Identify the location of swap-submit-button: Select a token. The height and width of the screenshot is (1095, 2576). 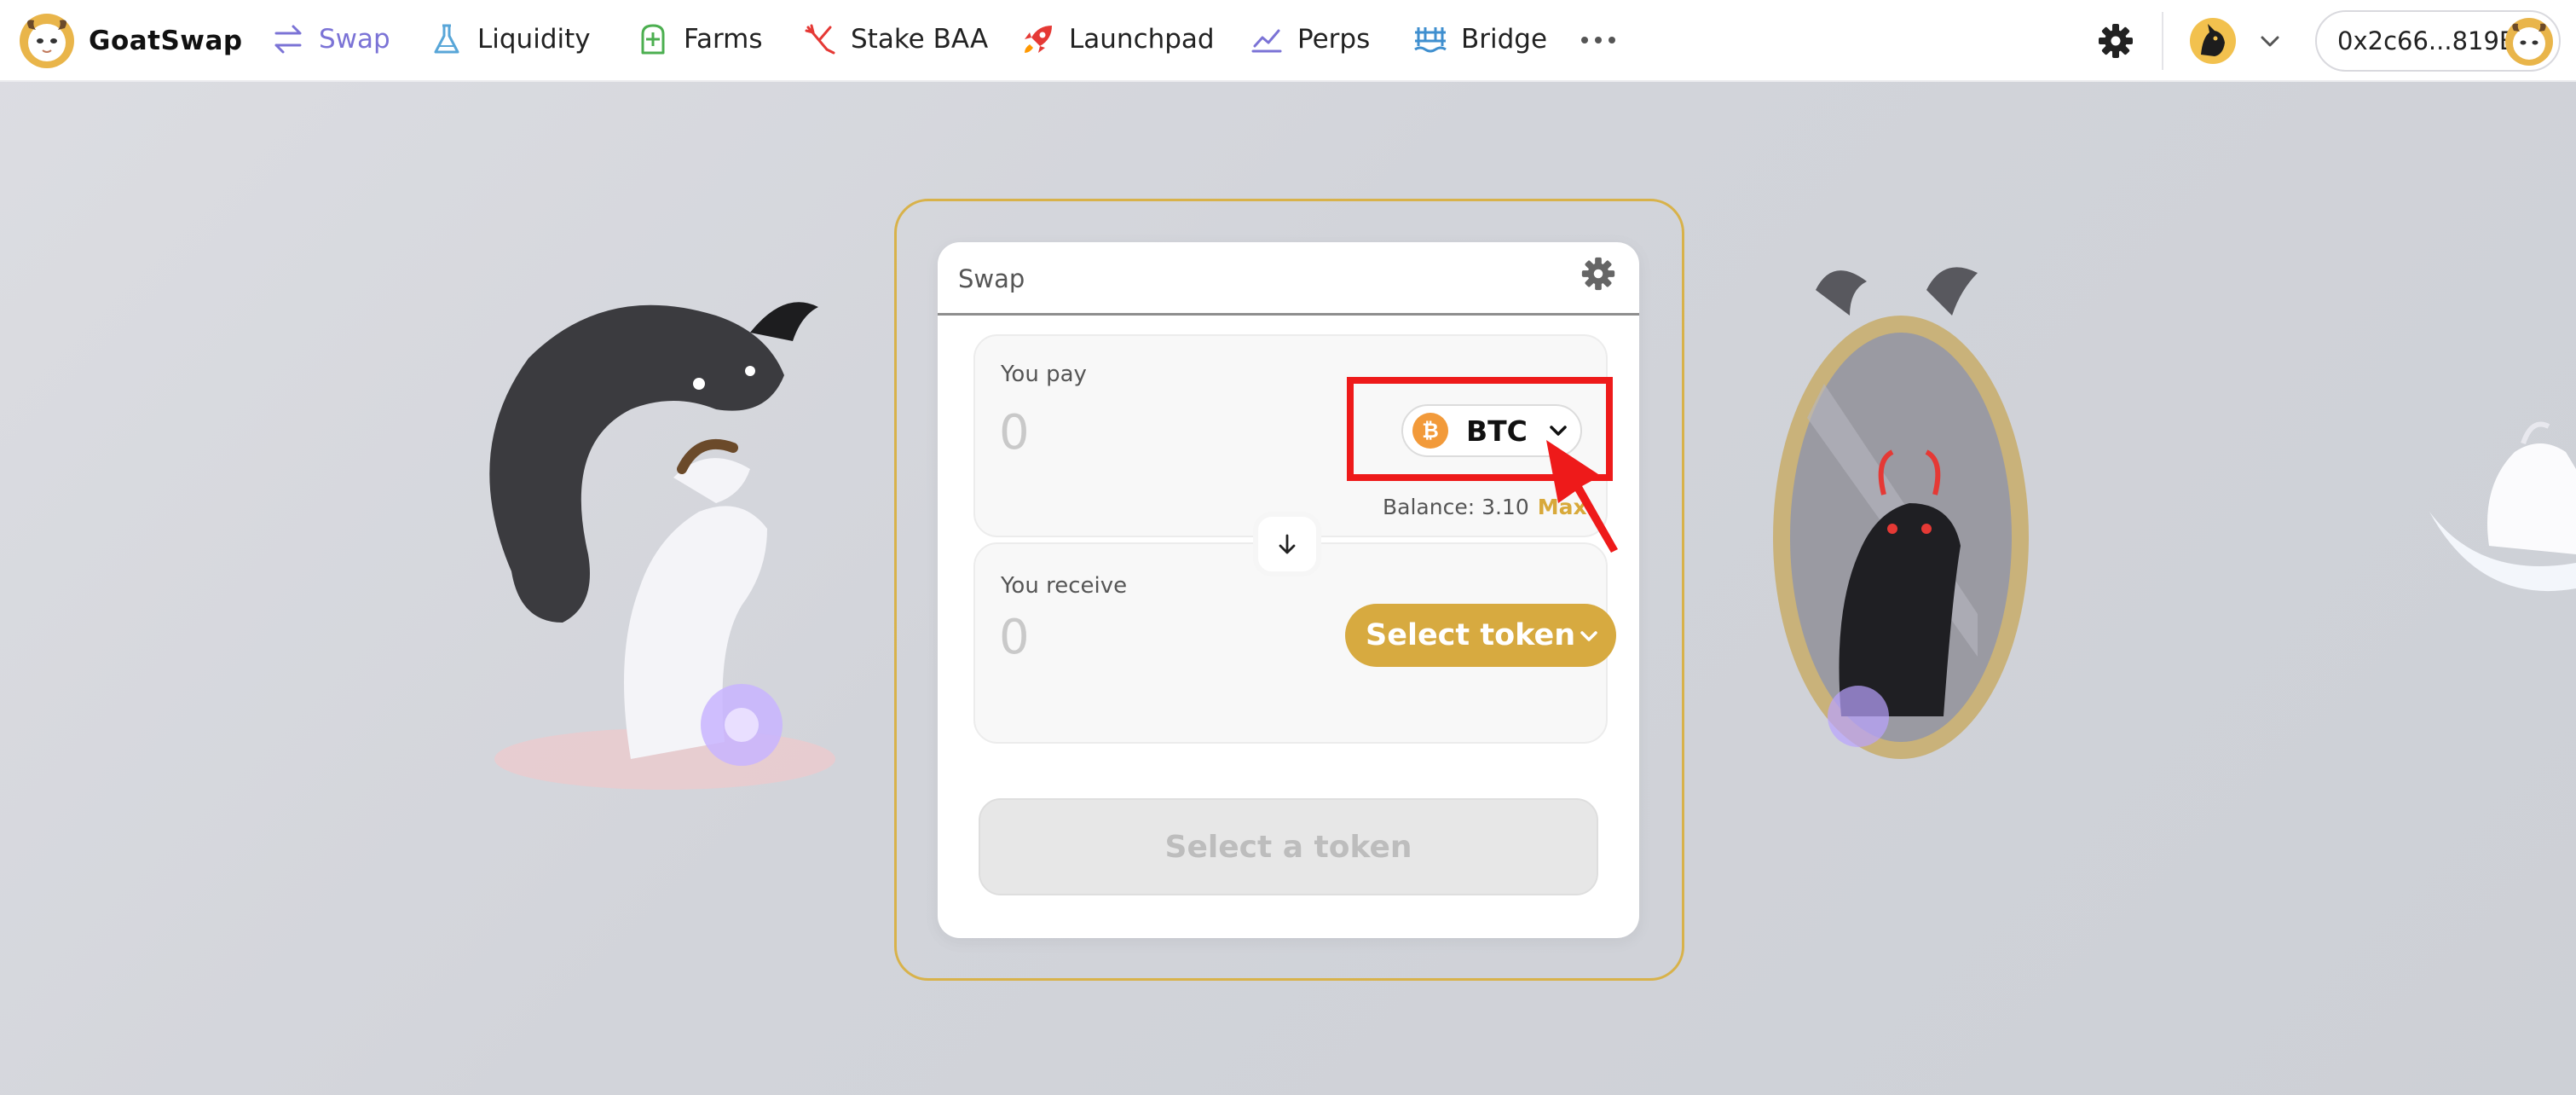
(1288, 846).